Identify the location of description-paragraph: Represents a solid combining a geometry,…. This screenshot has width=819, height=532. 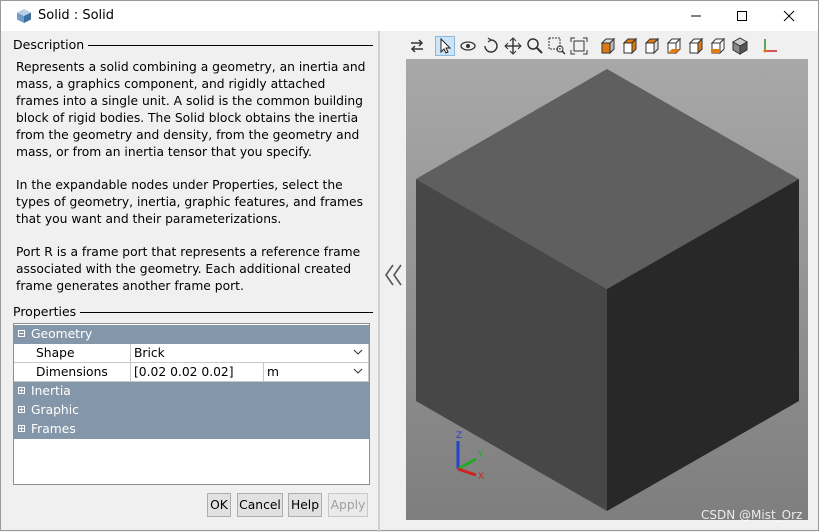
(191, 109).